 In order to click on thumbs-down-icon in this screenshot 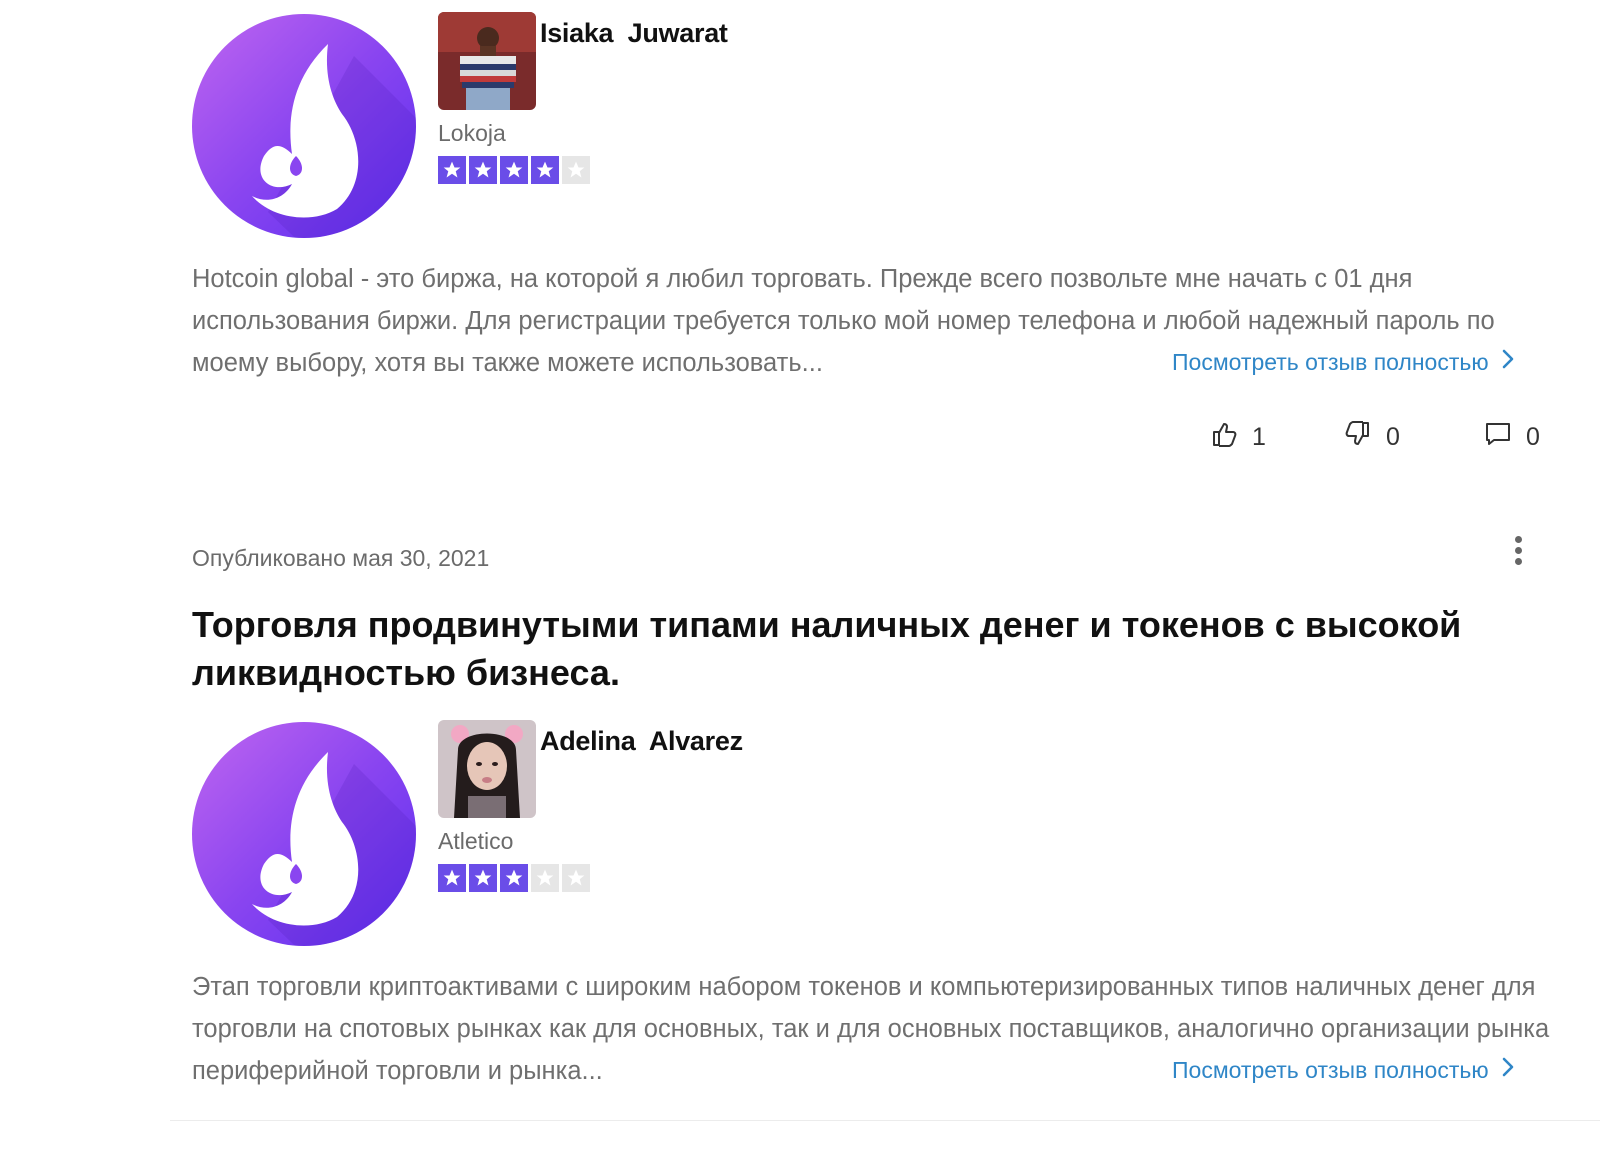, I will do `click(1358, 437)`.